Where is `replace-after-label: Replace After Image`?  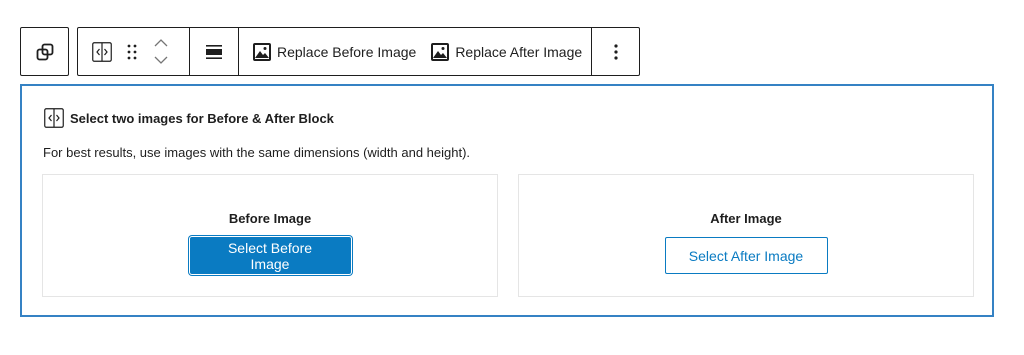 replace-after-label: Replace After Image is located at coordinates (519, 51).